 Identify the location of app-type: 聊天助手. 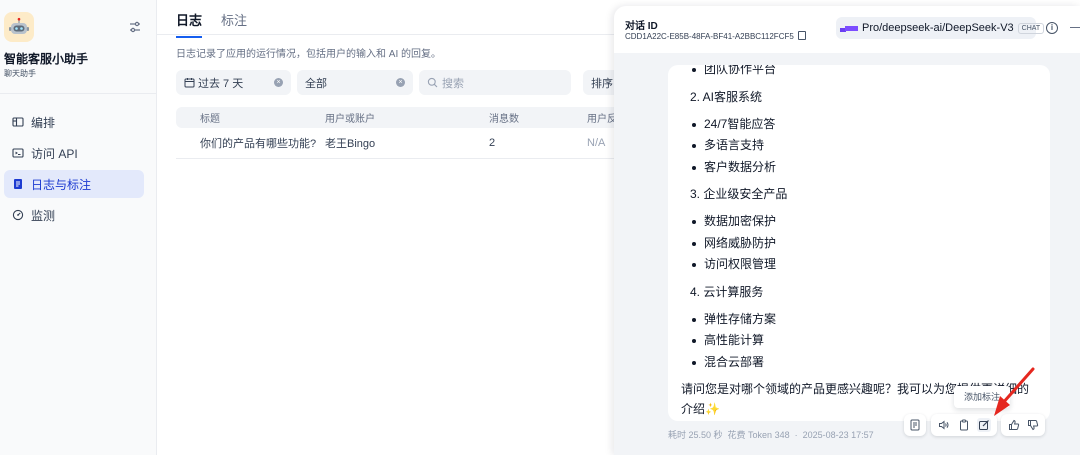
(20, 73).